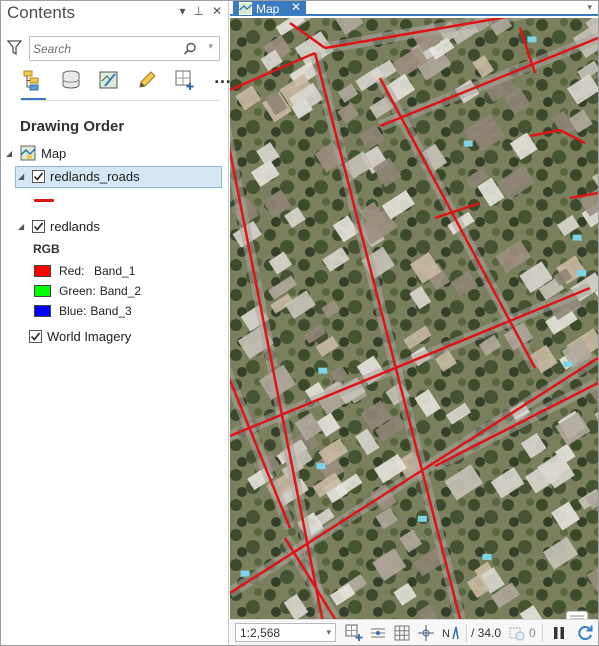  What do you see at coordinates (73, 311) in the screenshot?
I see `band-channel: Blue:` at bounding box center [73, 311].